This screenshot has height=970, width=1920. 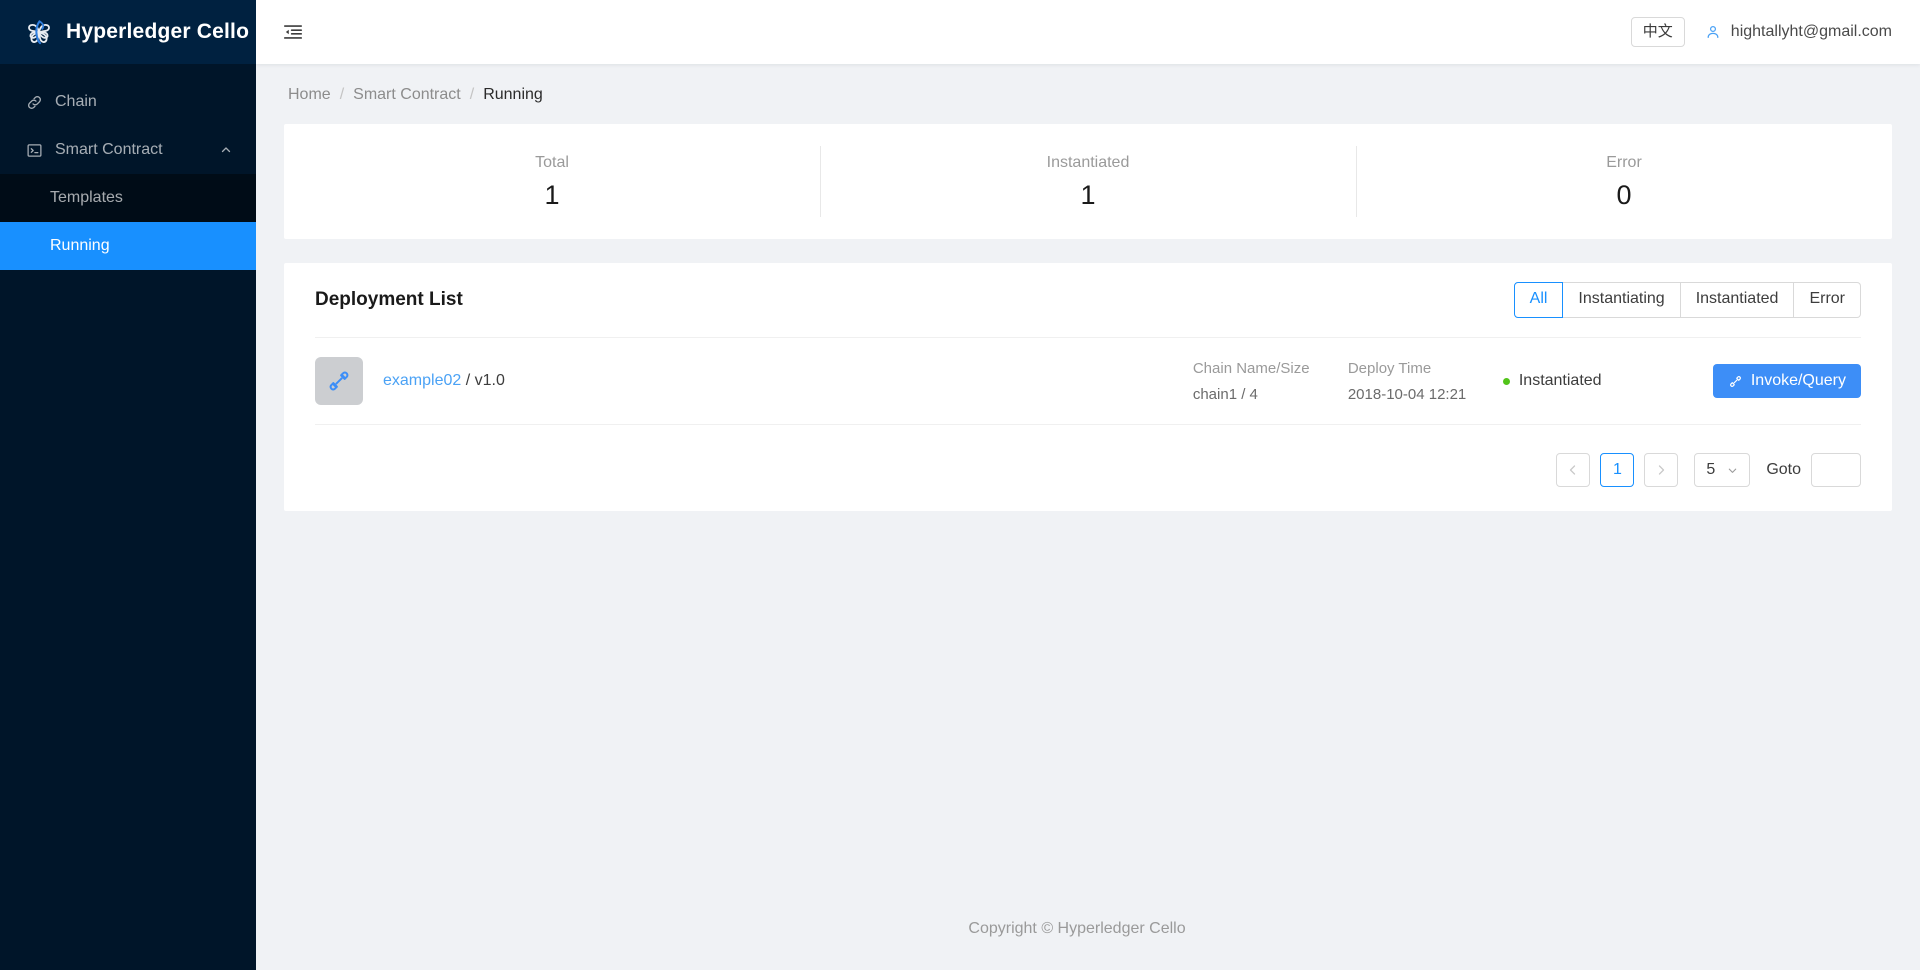 I want to click on link-icon, so click(x=34, y=102).